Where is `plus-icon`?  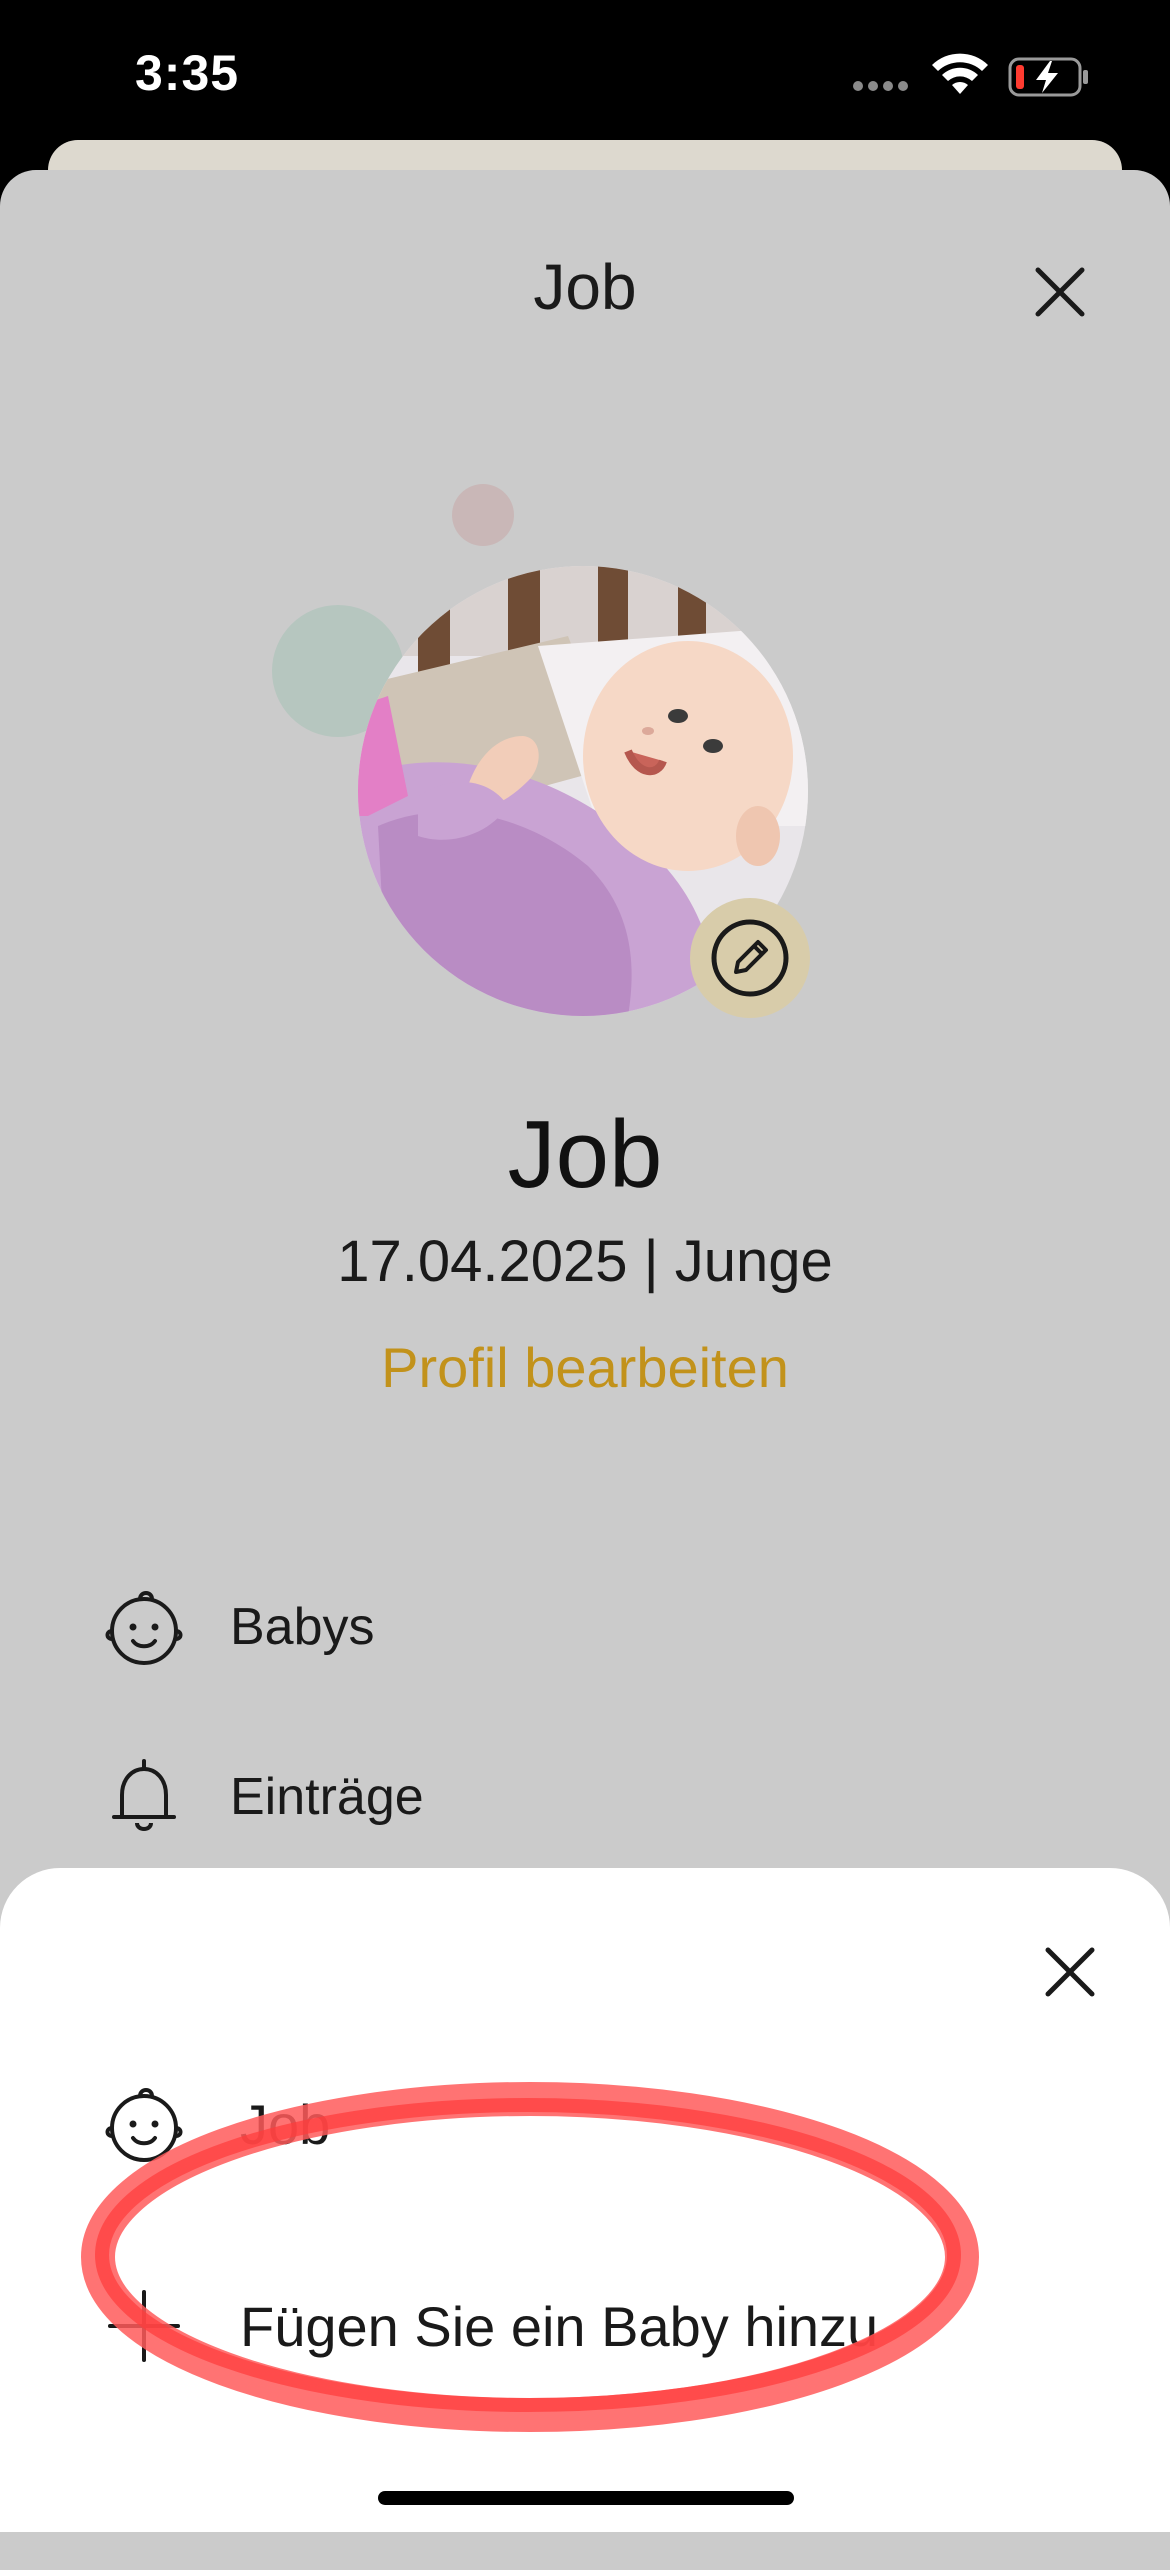 plus-icon is located at coordinates (144, 2326).